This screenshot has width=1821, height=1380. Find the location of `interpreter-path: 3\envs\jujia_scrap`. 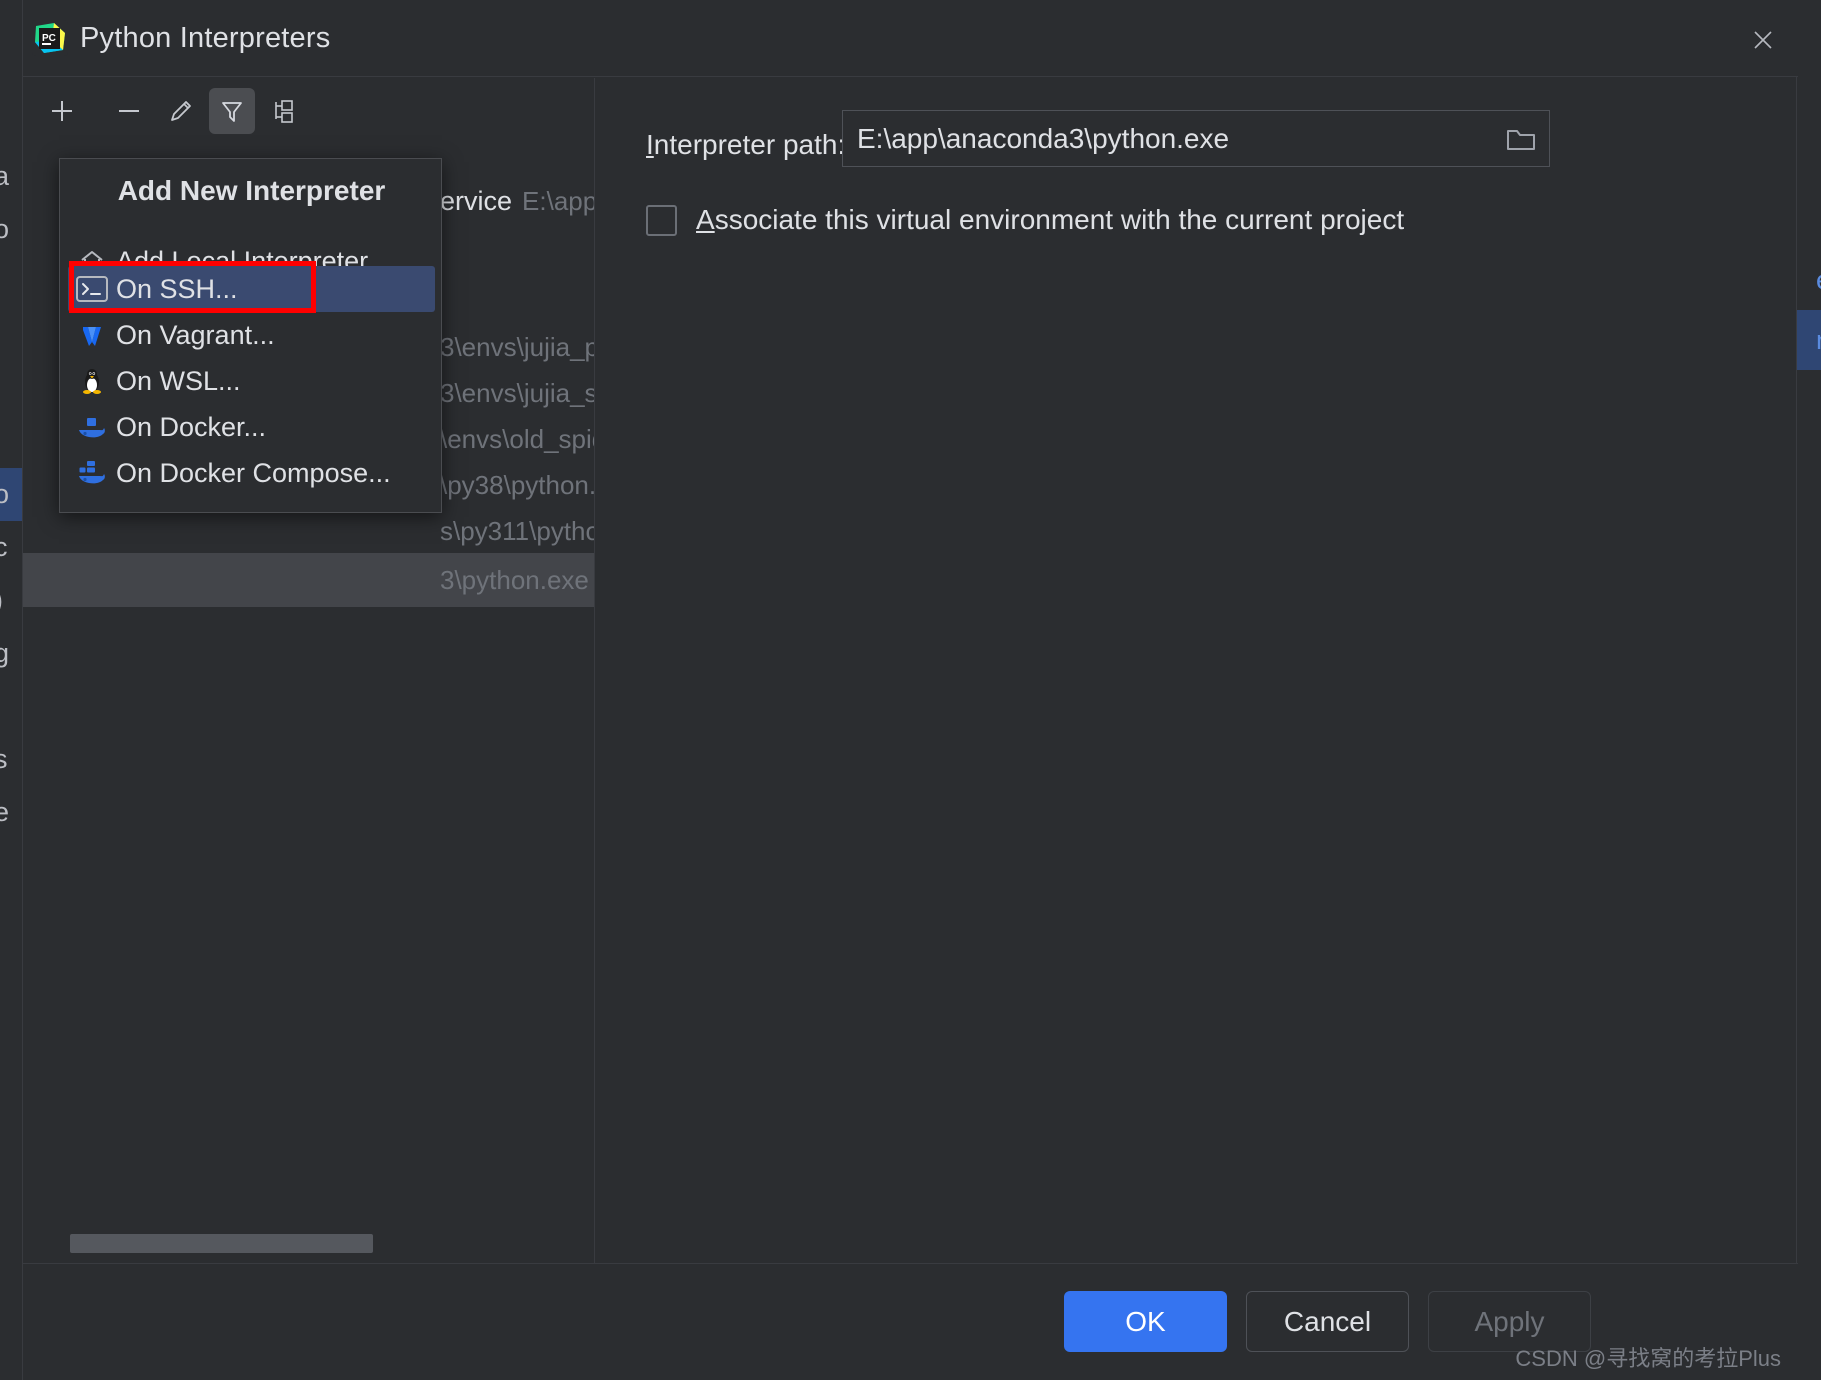

interpreter-path: 3\envs\jujia_scrap is located at coordinates (517, 392).